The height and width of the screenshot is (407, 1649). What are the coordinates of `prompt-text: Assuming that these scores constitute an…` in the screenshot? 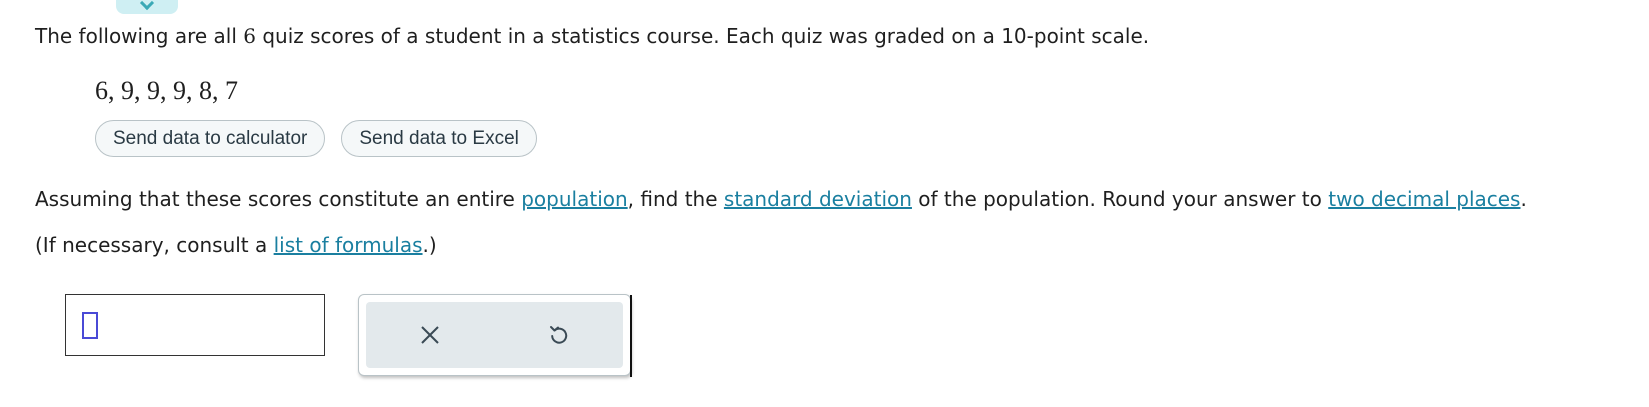 It's located at (781, 199).